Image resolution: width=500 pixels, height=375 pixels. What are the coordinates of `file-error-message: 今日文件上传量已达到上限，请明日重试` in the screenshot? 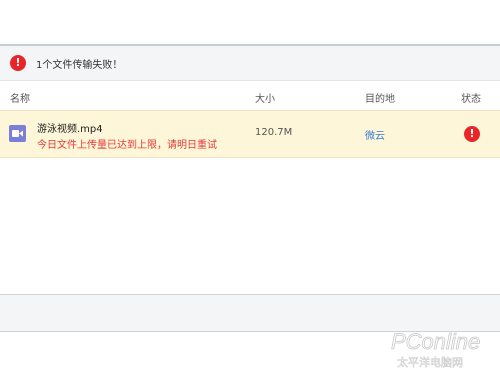 It's located at (127, 145).